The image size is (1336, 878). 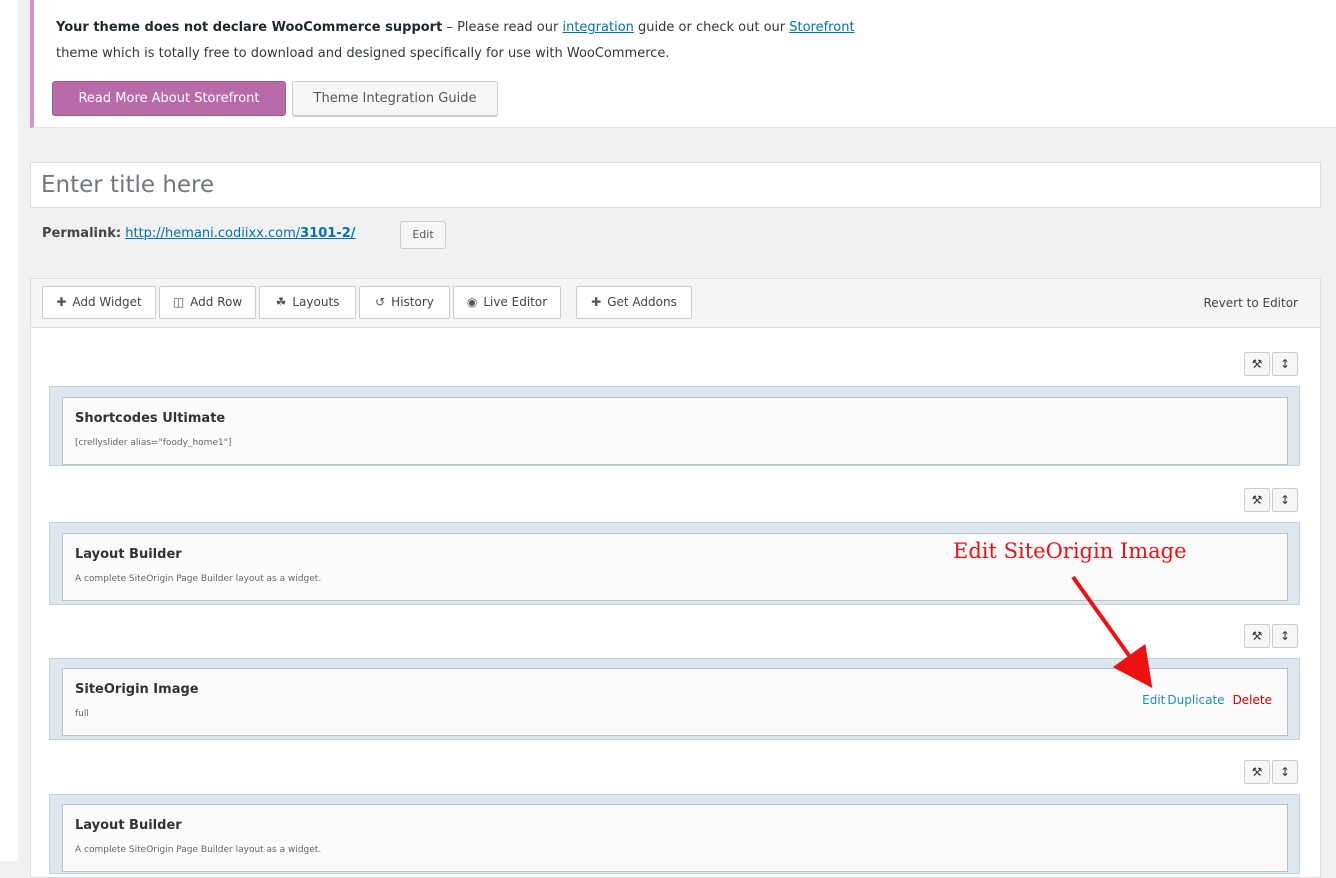 I want to click on read-more-storefront-button: Read More About Storefront, so click(x=169, y=98).